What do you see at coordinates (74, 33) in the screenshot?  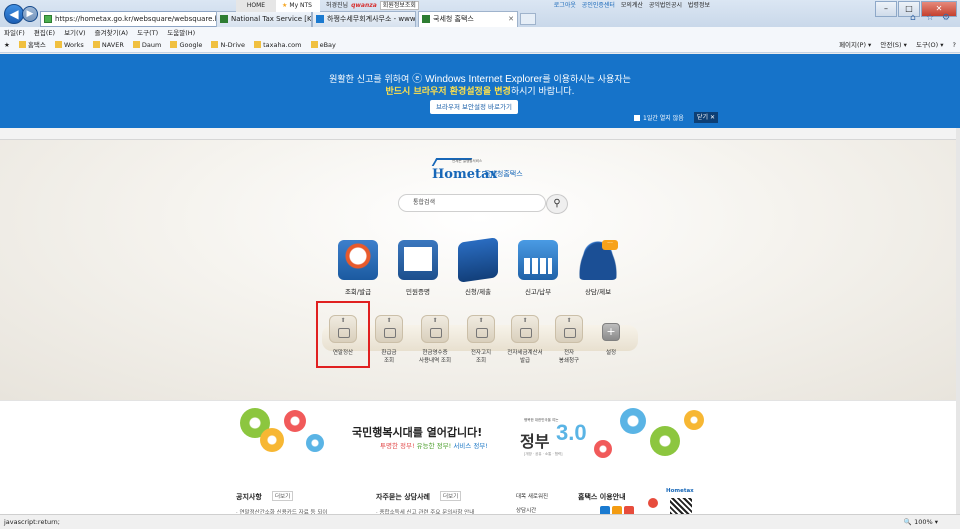 I see `menu-view: 보기(V)` at bounding box center [74, 33].